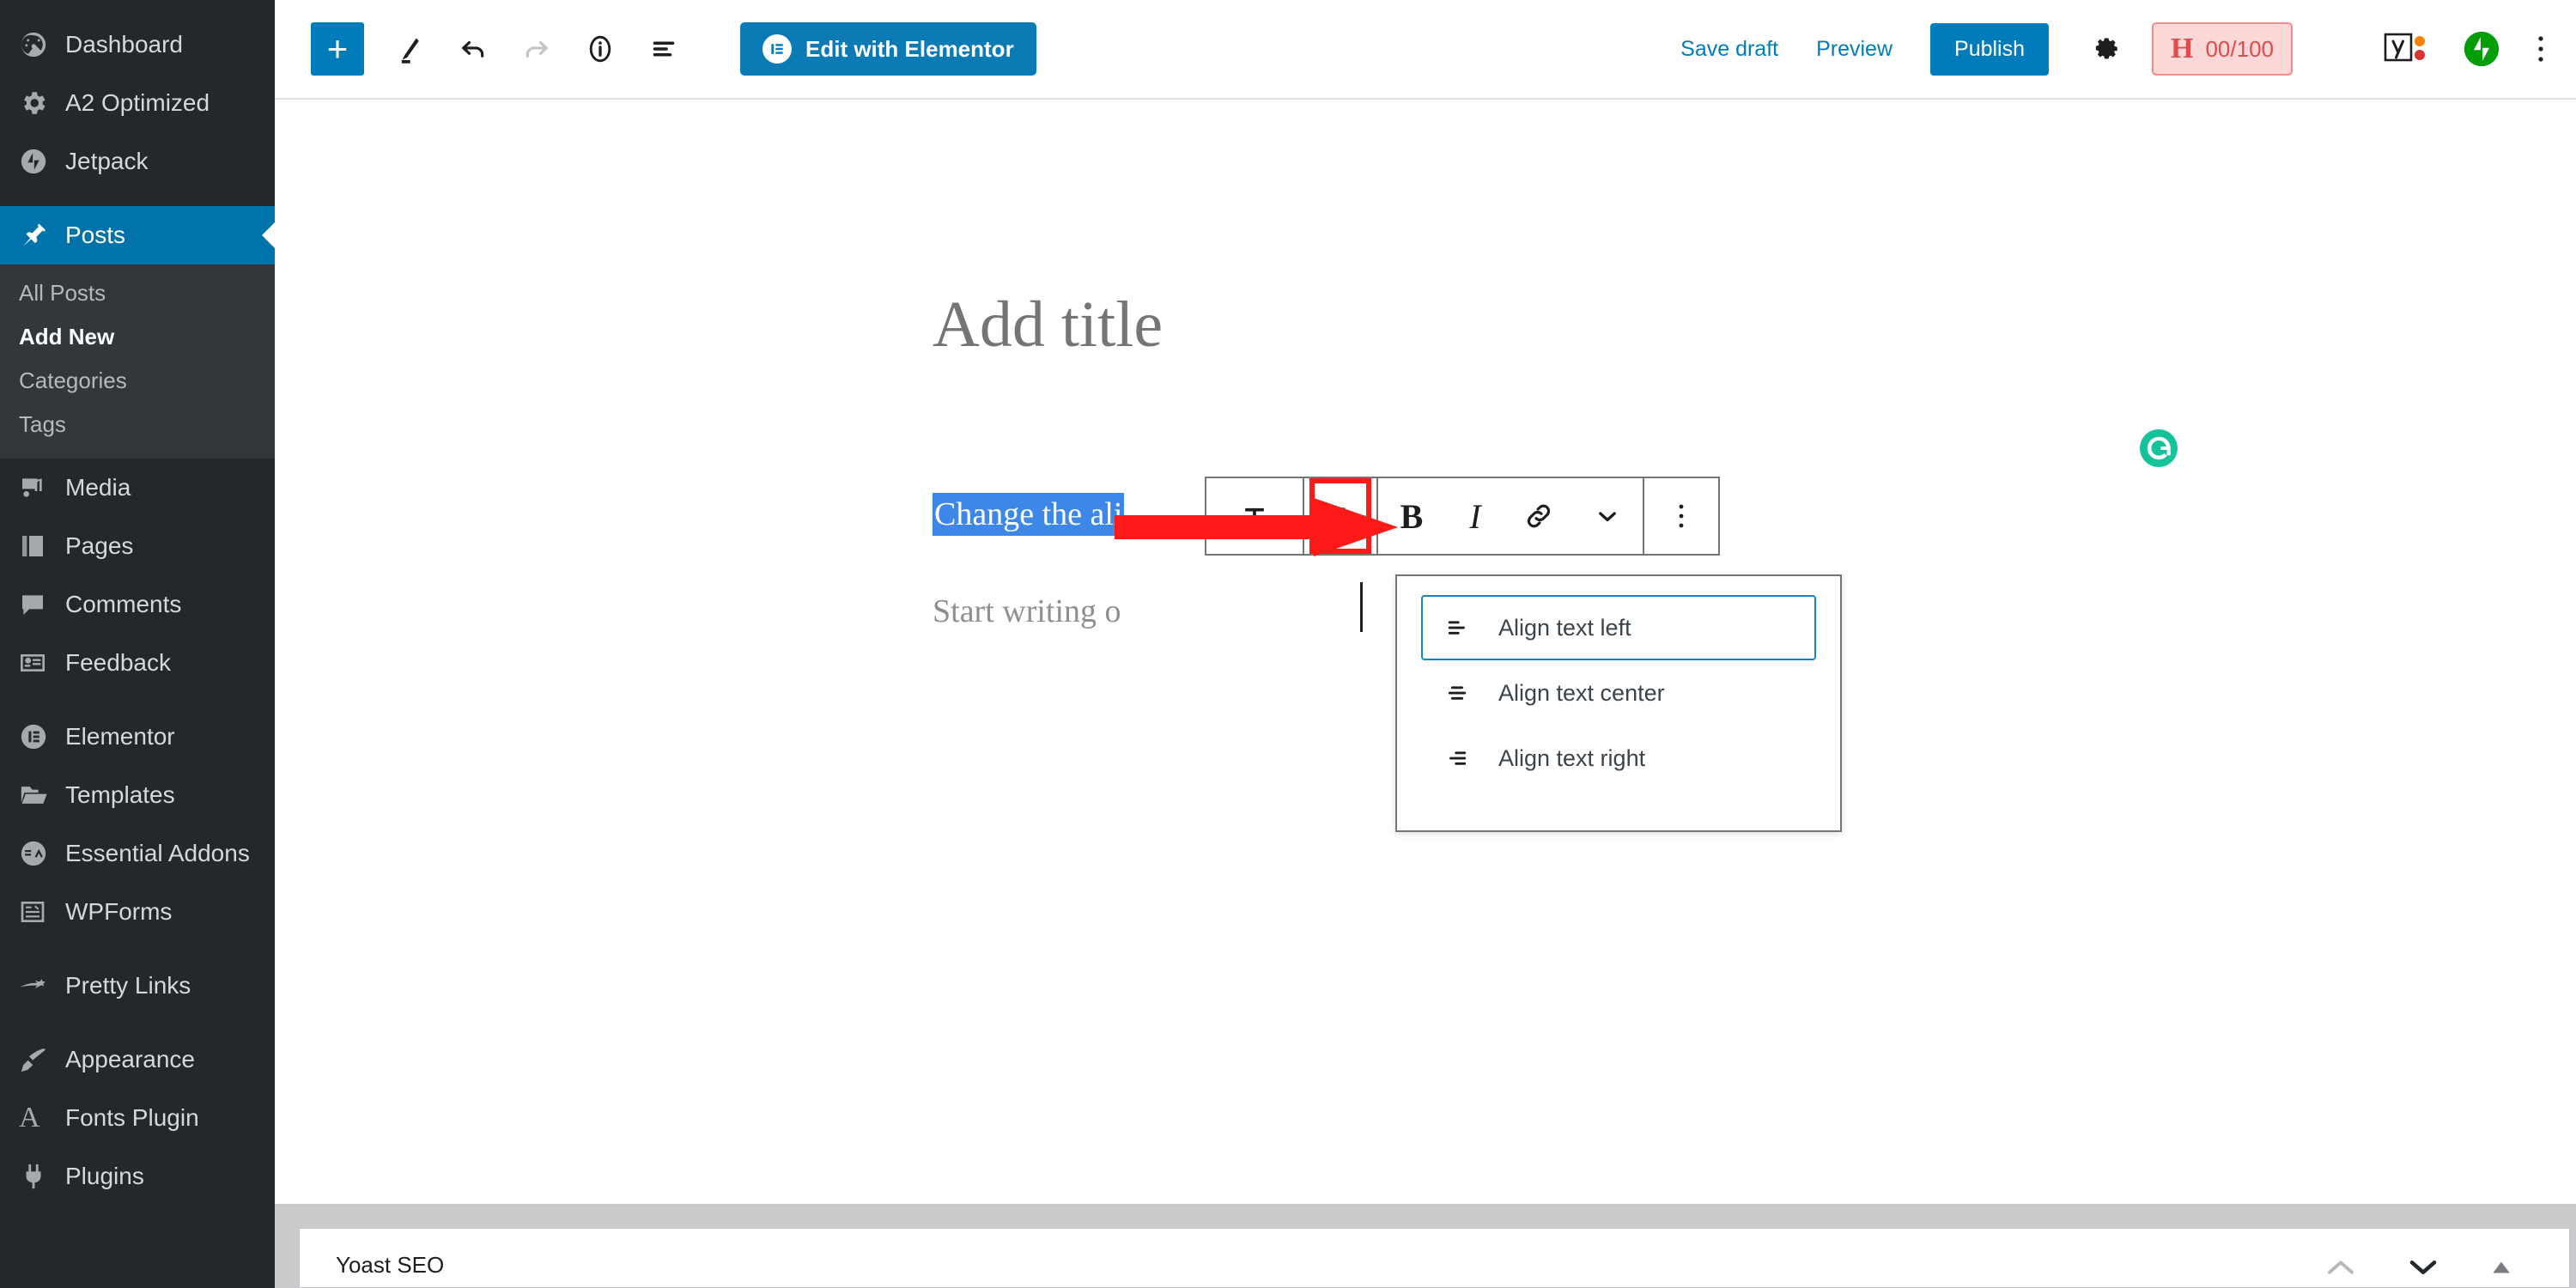 The width and height of the screenshot is (2576, 1288). I want to click on sidebar-item-appearance: Appearance, so click(137, 1060).